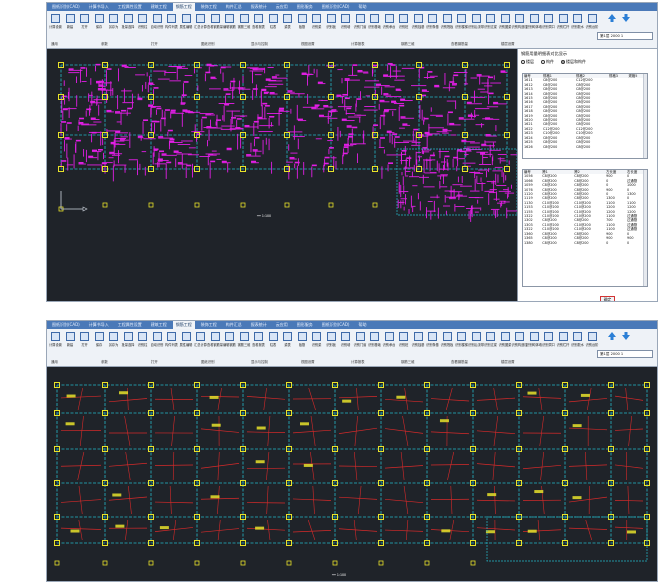 Image resolution: width=671 pixels, height=585 pixels. What do you see at coordinates (374, 344) in the screenshot?
I see `ribbon-tool-button: 识别基础` at bounding box center [374, 344].